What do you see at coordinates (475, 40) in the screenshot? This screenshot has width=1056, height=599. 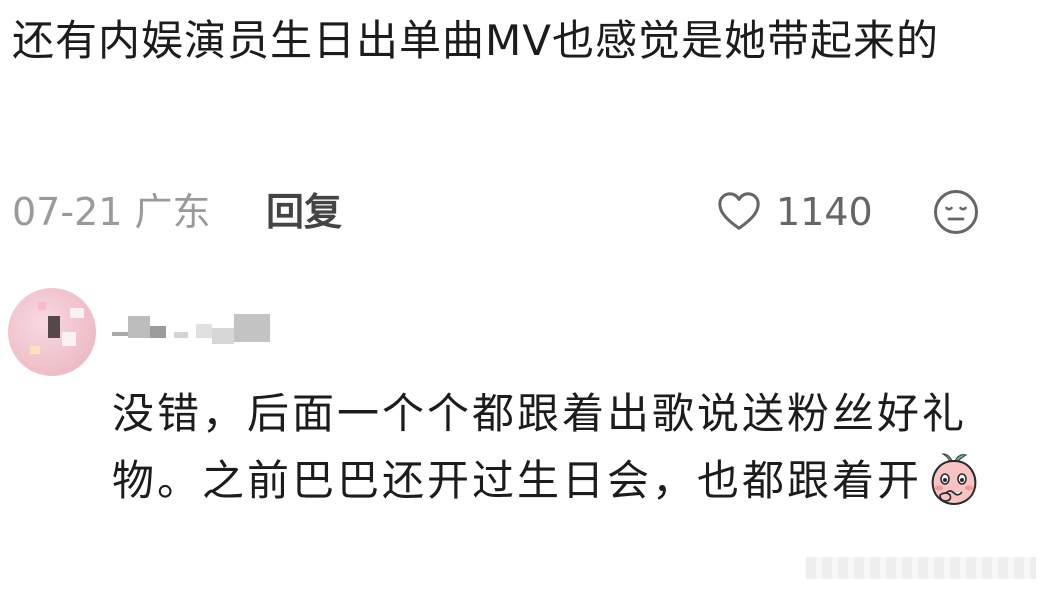 I see `comment-text: 还有内娱演员生日出单曲MV也感觉是她带起来的` at bounding box center [475, 40].